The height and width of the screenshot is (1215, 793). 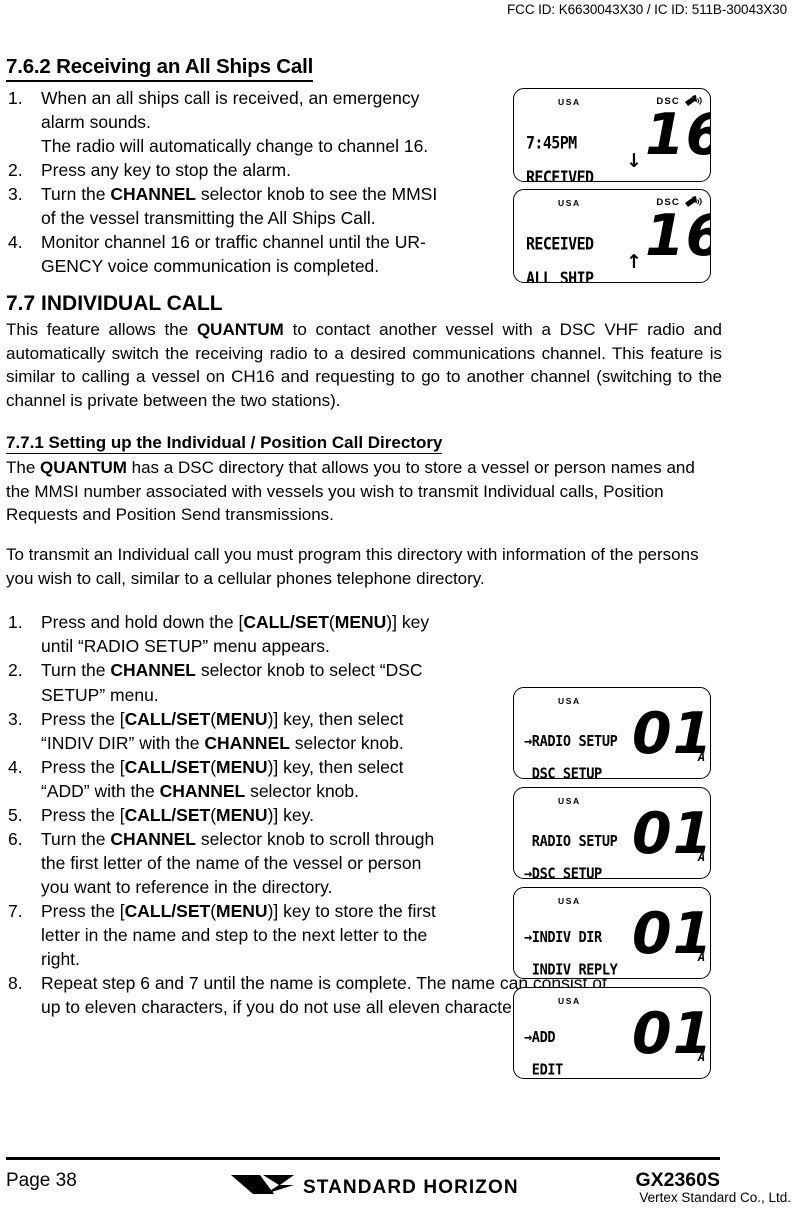 What do you see at coordinates (540, 1037) in the screenshot?
I see `lcd-menu-item-selected: →ADD` at bounding box center [540, 1037].